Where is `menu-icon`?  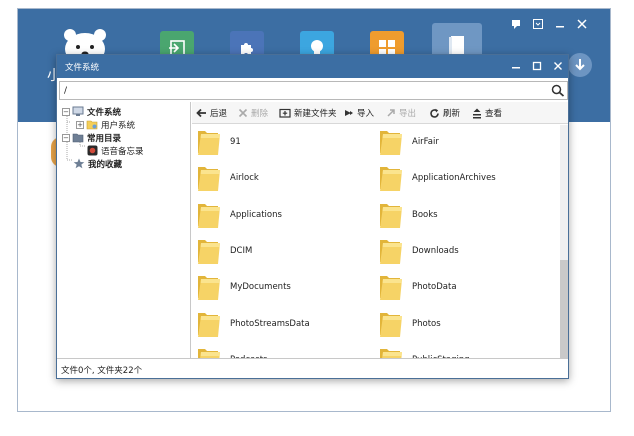 menu-icon is located at coordinates (538, 24).